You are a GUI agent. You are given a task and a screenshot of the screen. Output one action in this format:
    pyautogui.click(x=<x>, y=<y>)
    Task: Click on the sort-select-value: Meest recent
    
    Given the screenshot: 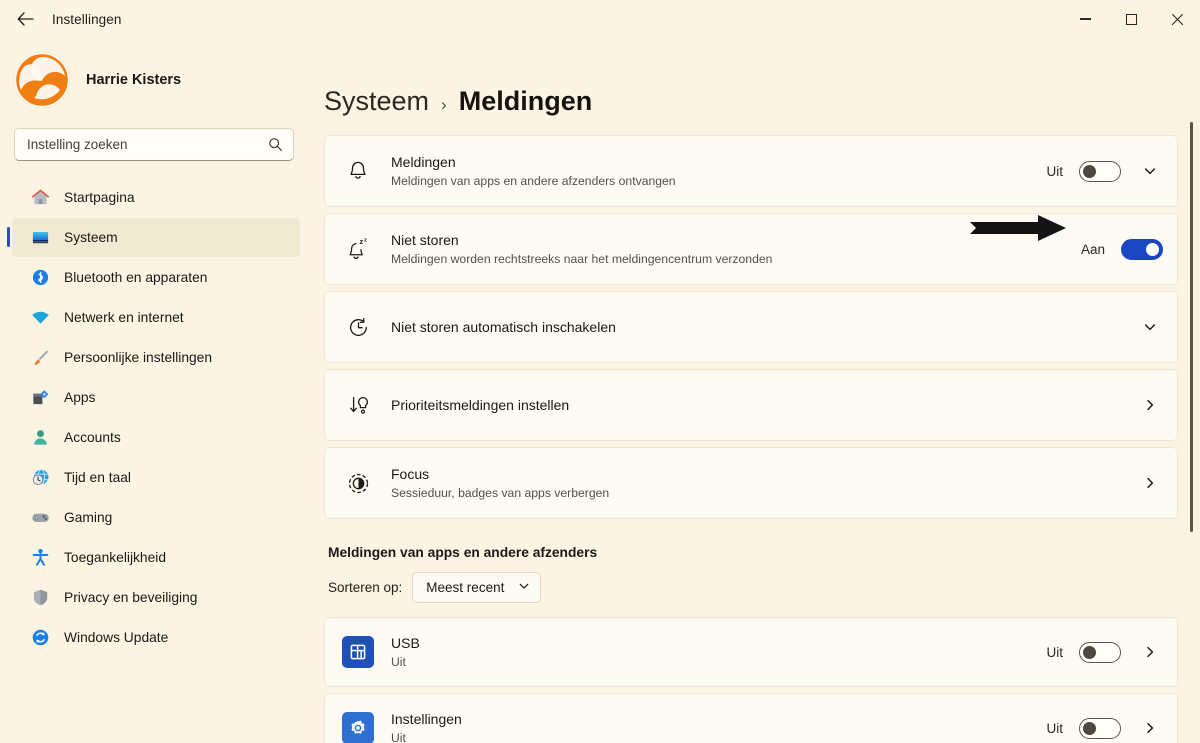 What is the action you would take?
    pyautogui.click(x=465, y=587)
    